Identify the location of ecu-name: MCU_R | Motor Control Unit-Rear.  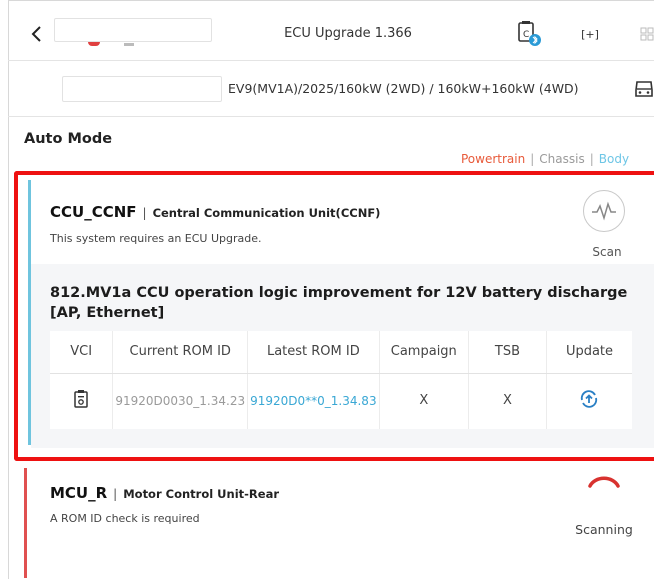
(164, 493).